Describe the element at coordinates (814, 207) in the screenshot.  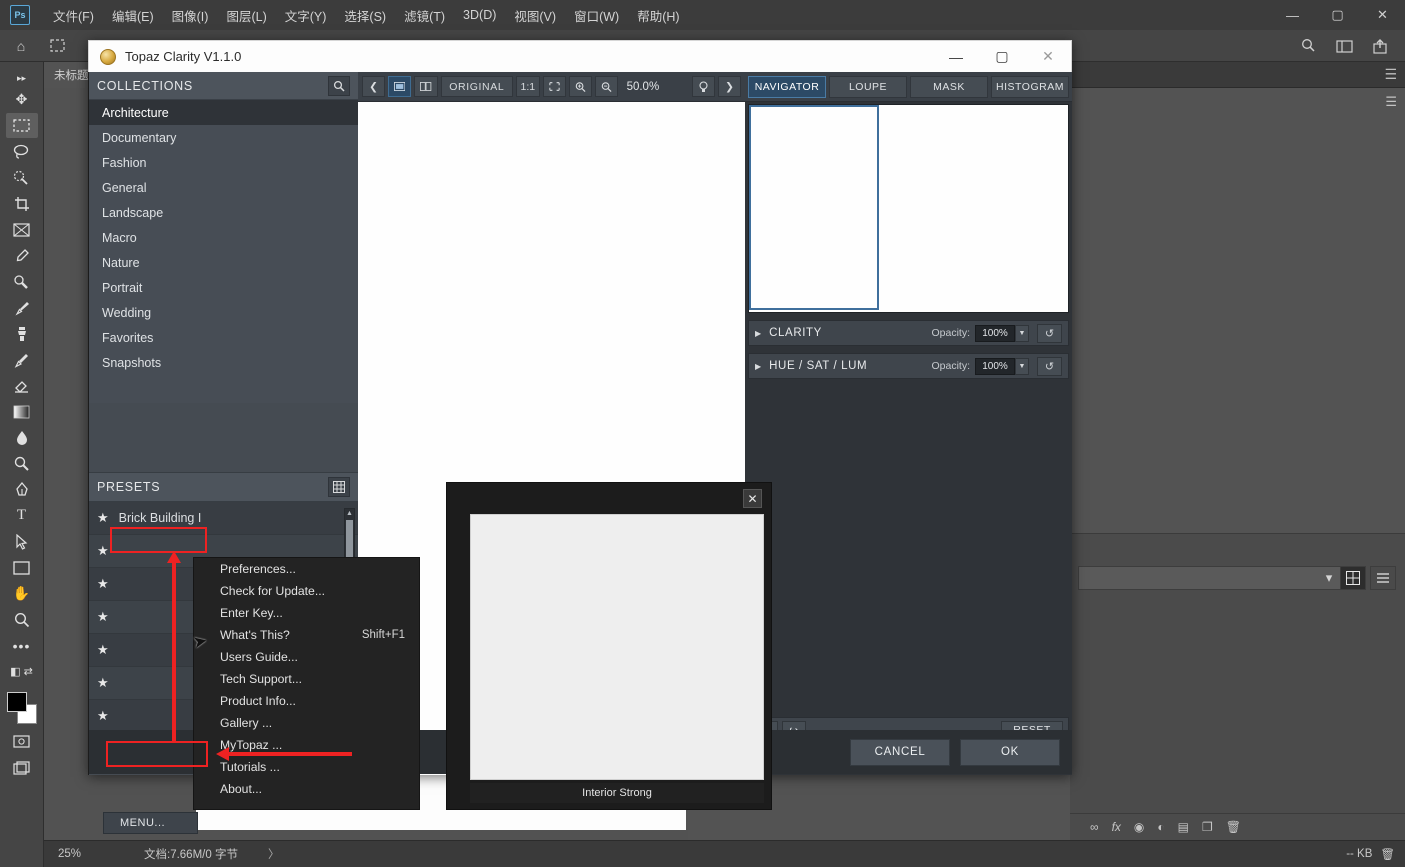
I see `navigator-viewport-rect` at that location.